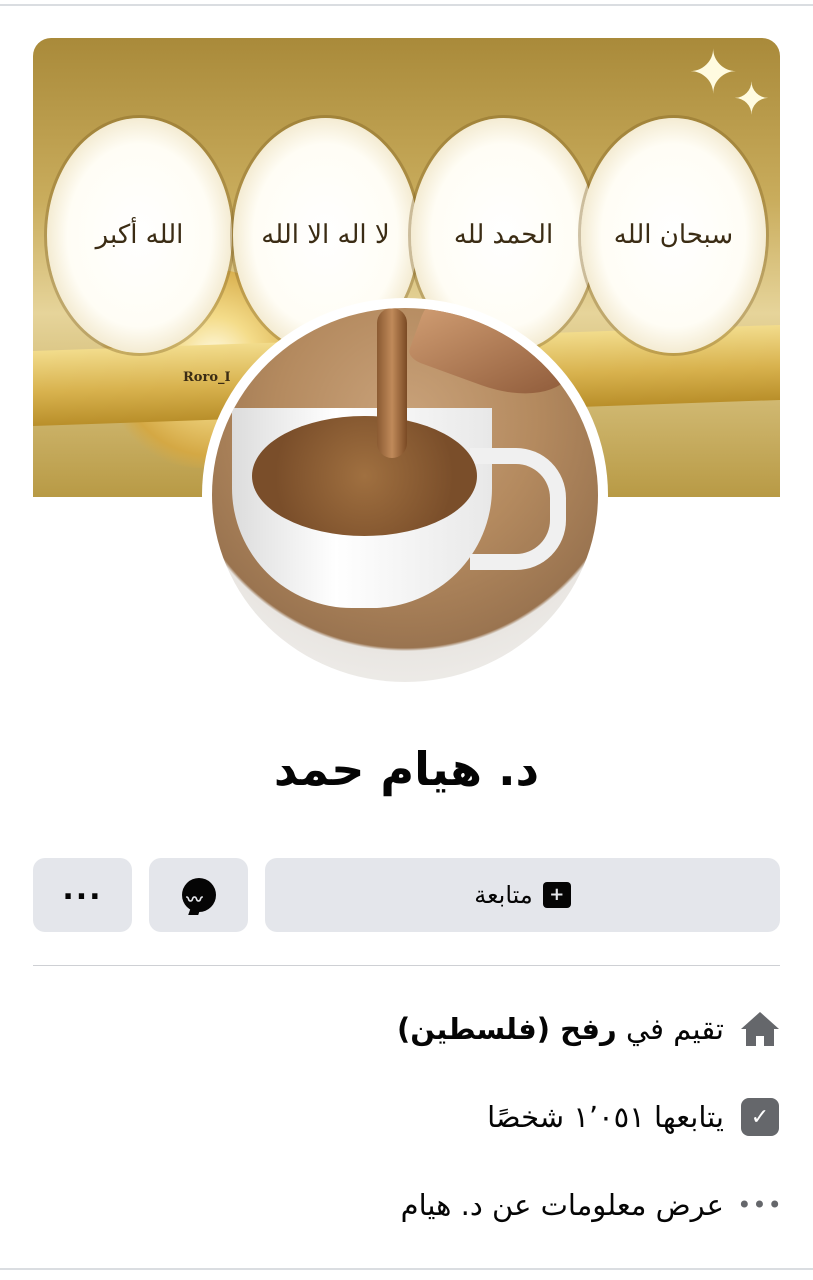 Image resolution: width=813 pixels, height=1280 pixels. I want to click on profile-name: د. هيام حمد, so click(406, 769).